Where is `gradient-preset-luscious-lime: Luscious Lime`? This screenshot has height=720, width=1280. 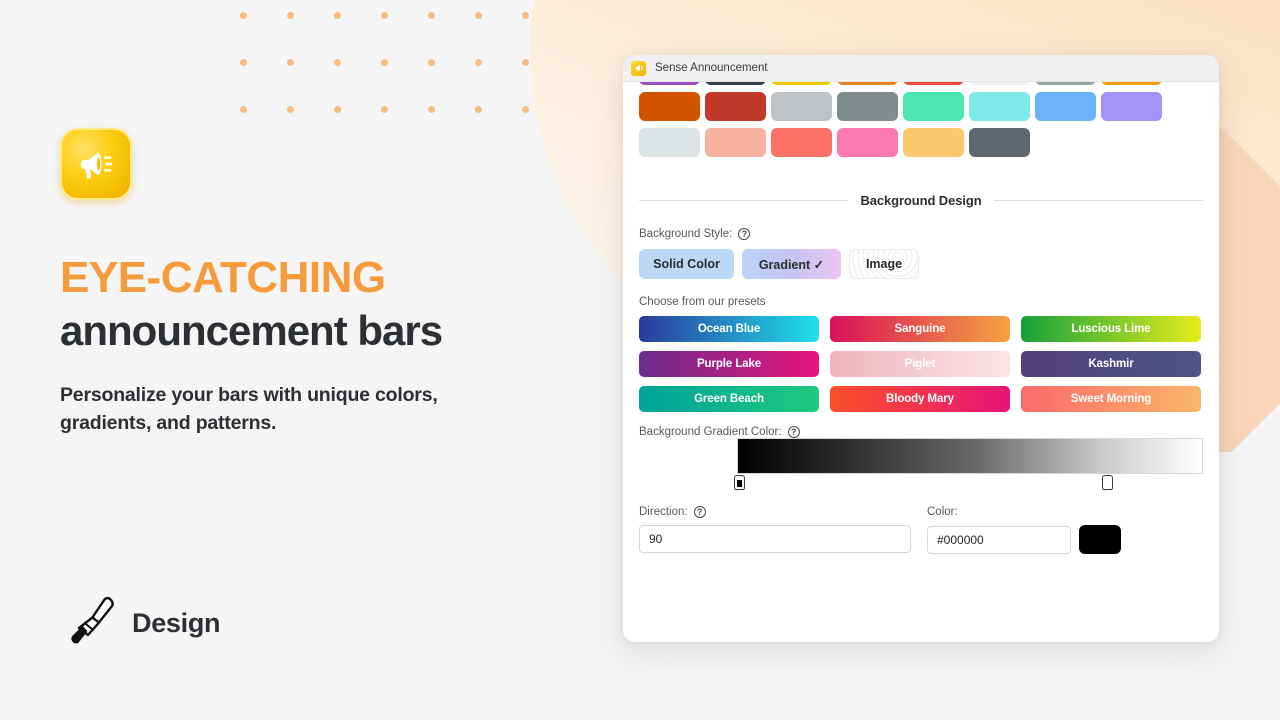 gradient-preset-luscious-lime: Luscious Lime is located at coordinates (1111, 329).